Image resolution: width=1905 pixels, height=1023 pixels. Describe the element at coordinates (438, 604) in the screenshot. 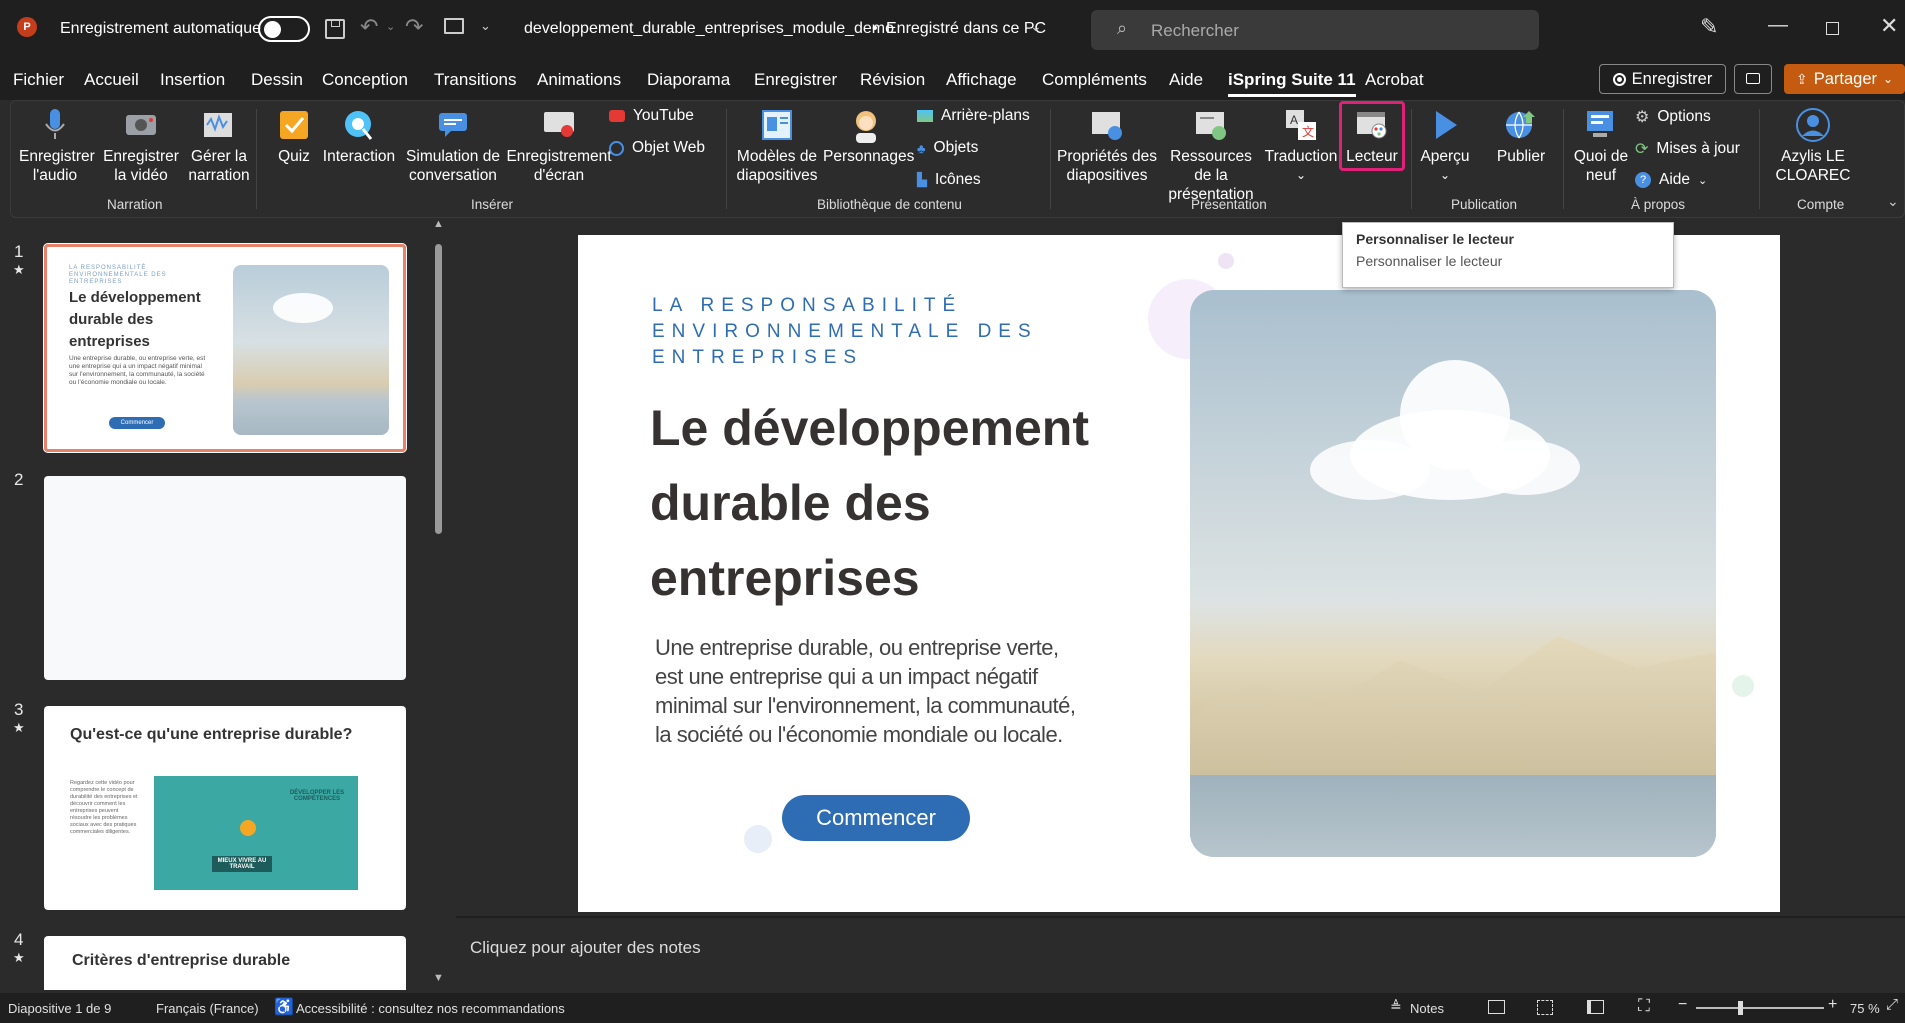

I see `thumbnails-scrollbar: ▲ ▼` at that location.